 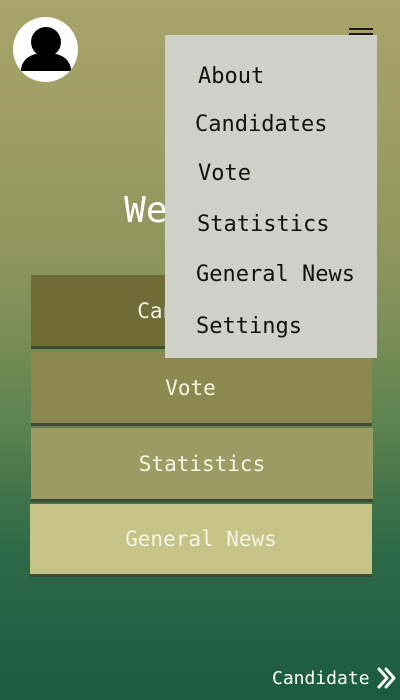 I want to click on double-chevron-right-icon, so click(x=386, y=678).